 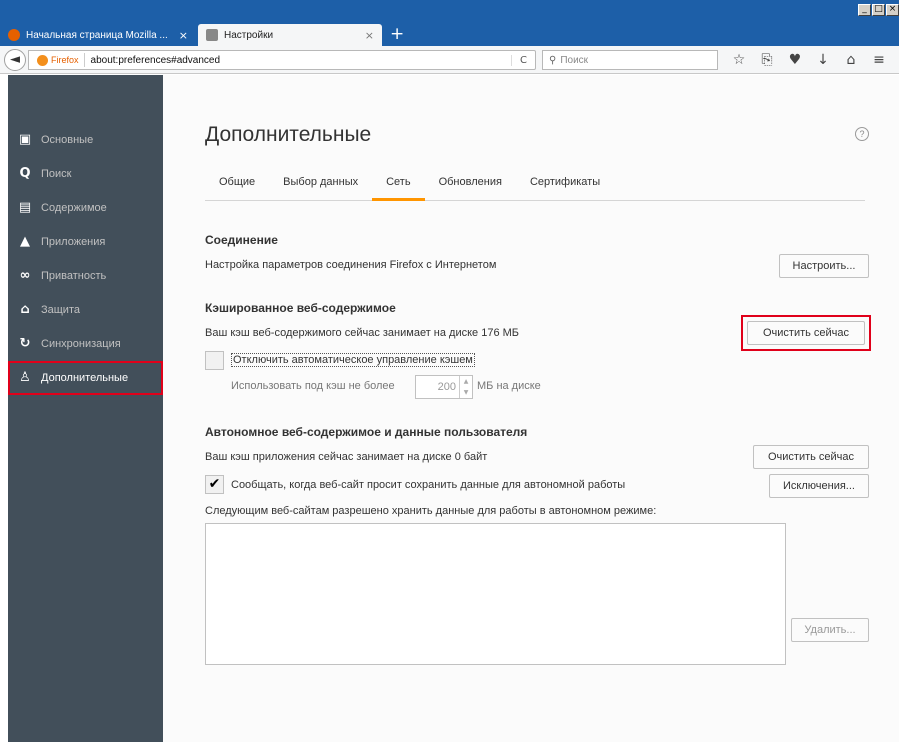 What do you see at coordinates (892, 10) in the screenshot?
I see `close-window-button: ×` at bounding box center [892, 10].